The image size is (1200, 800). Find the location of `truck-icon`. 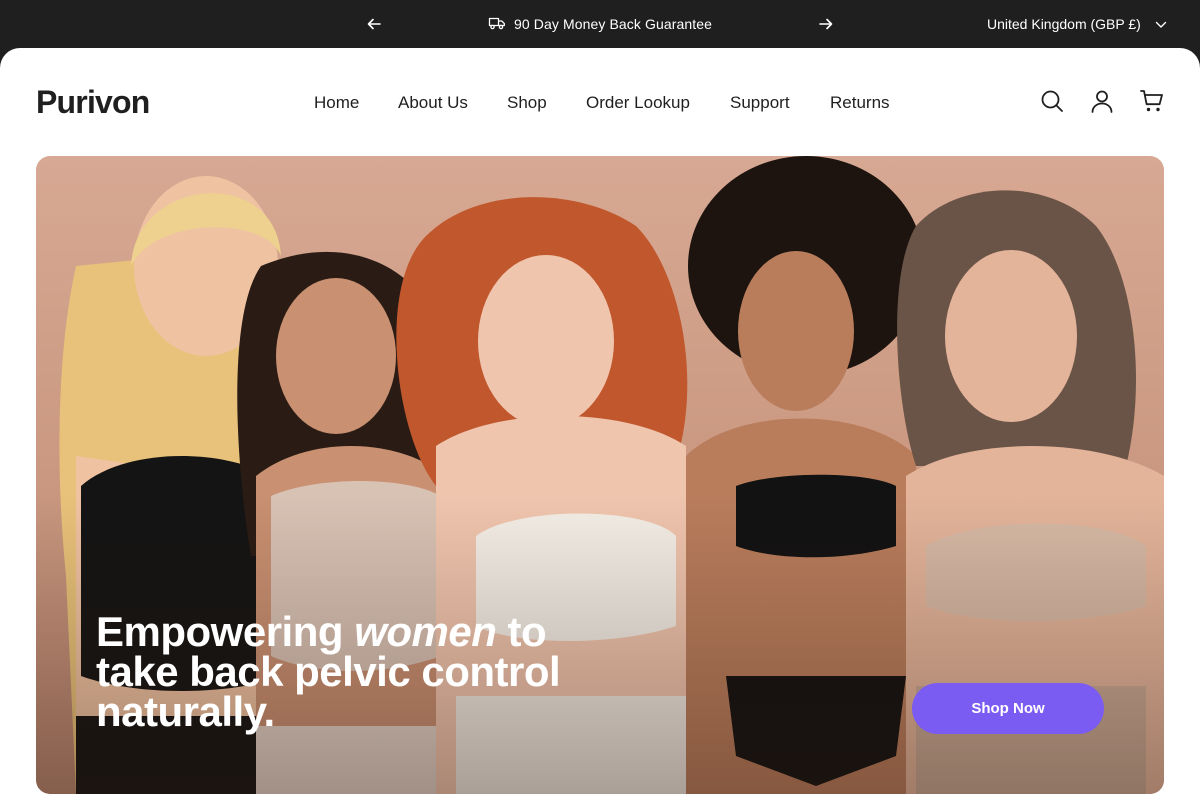

truck-icon is located at coordinates (497, 24).